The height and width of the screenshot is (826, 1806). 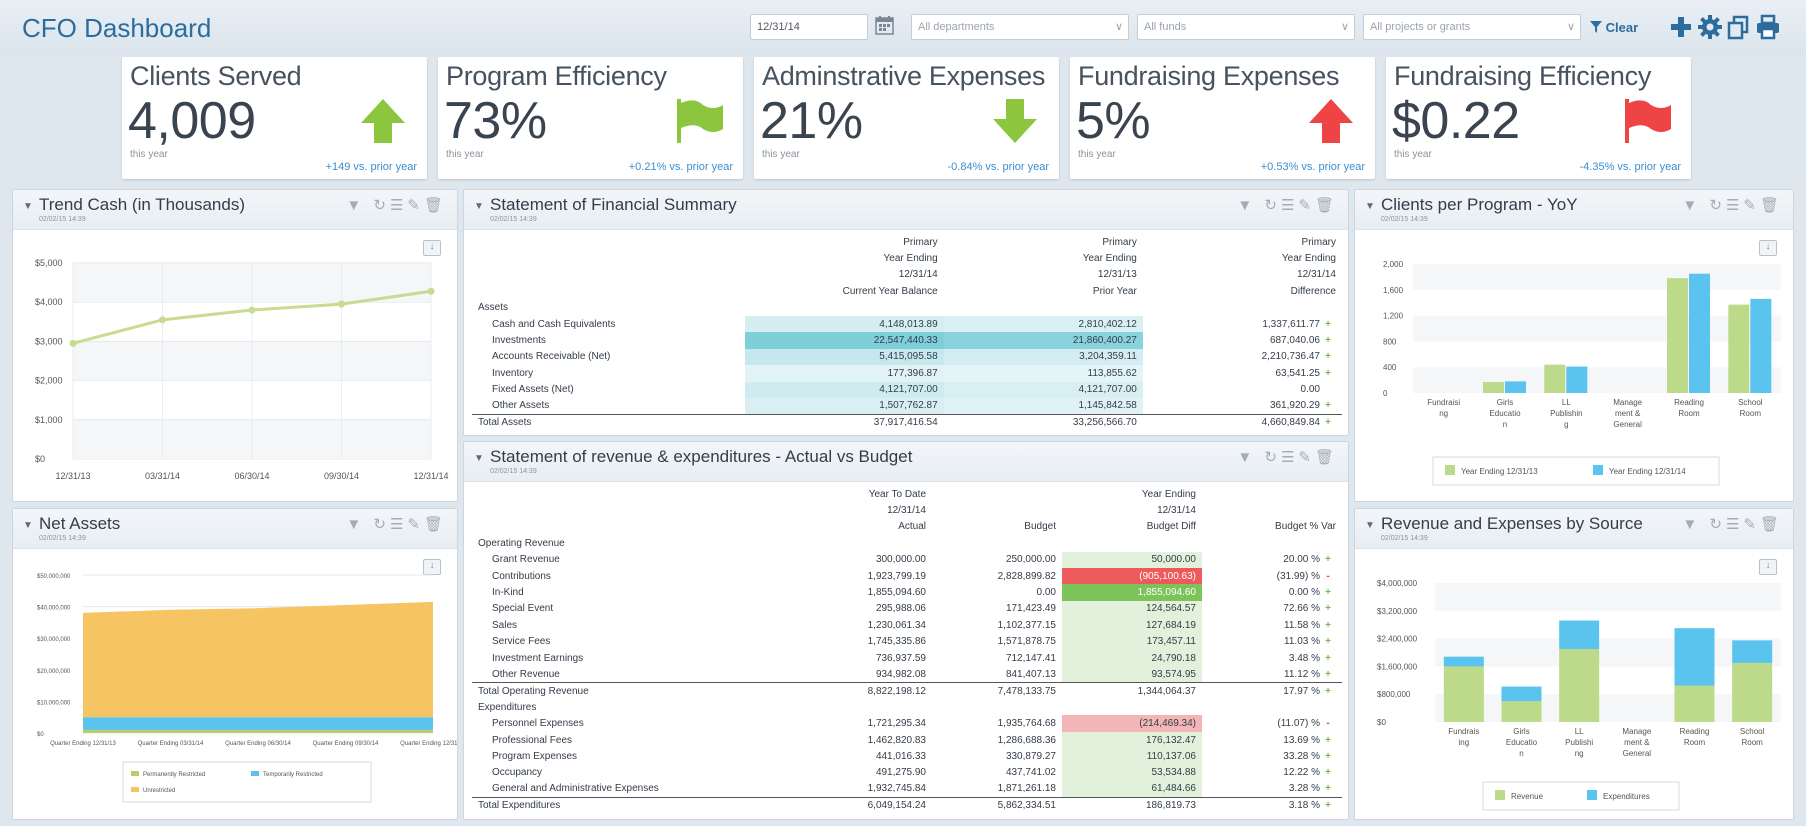 What do you see at coordinates (920, 242) in the screenshot?
I see `table-cell: Primary` at bounding box center [920, 242].